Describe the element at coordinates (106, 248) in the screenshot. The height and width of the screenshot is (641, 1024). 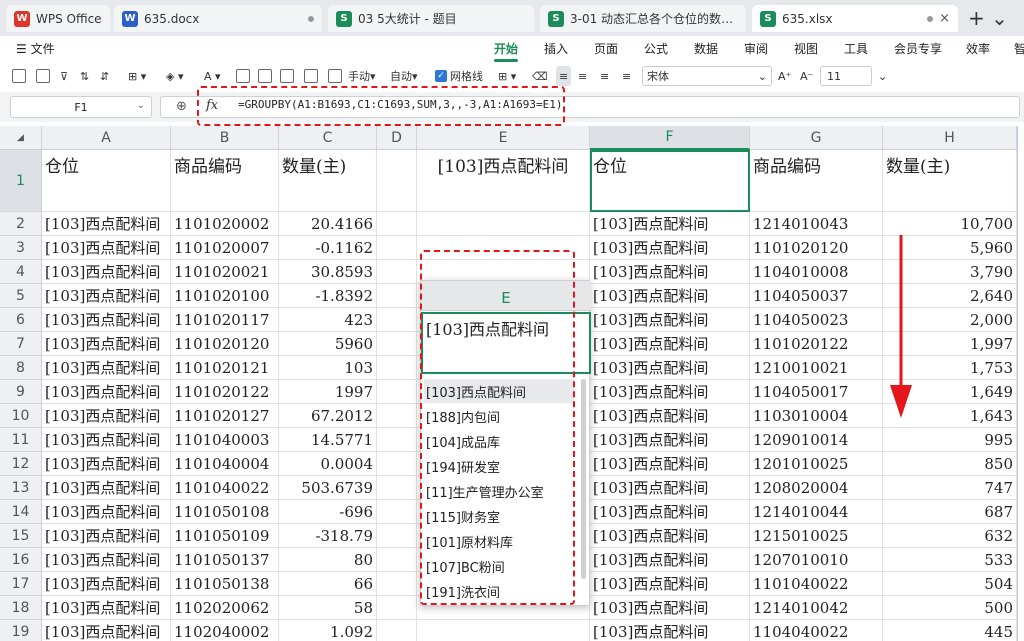
I see `cell-A3: [103]西点配料间` at that location.